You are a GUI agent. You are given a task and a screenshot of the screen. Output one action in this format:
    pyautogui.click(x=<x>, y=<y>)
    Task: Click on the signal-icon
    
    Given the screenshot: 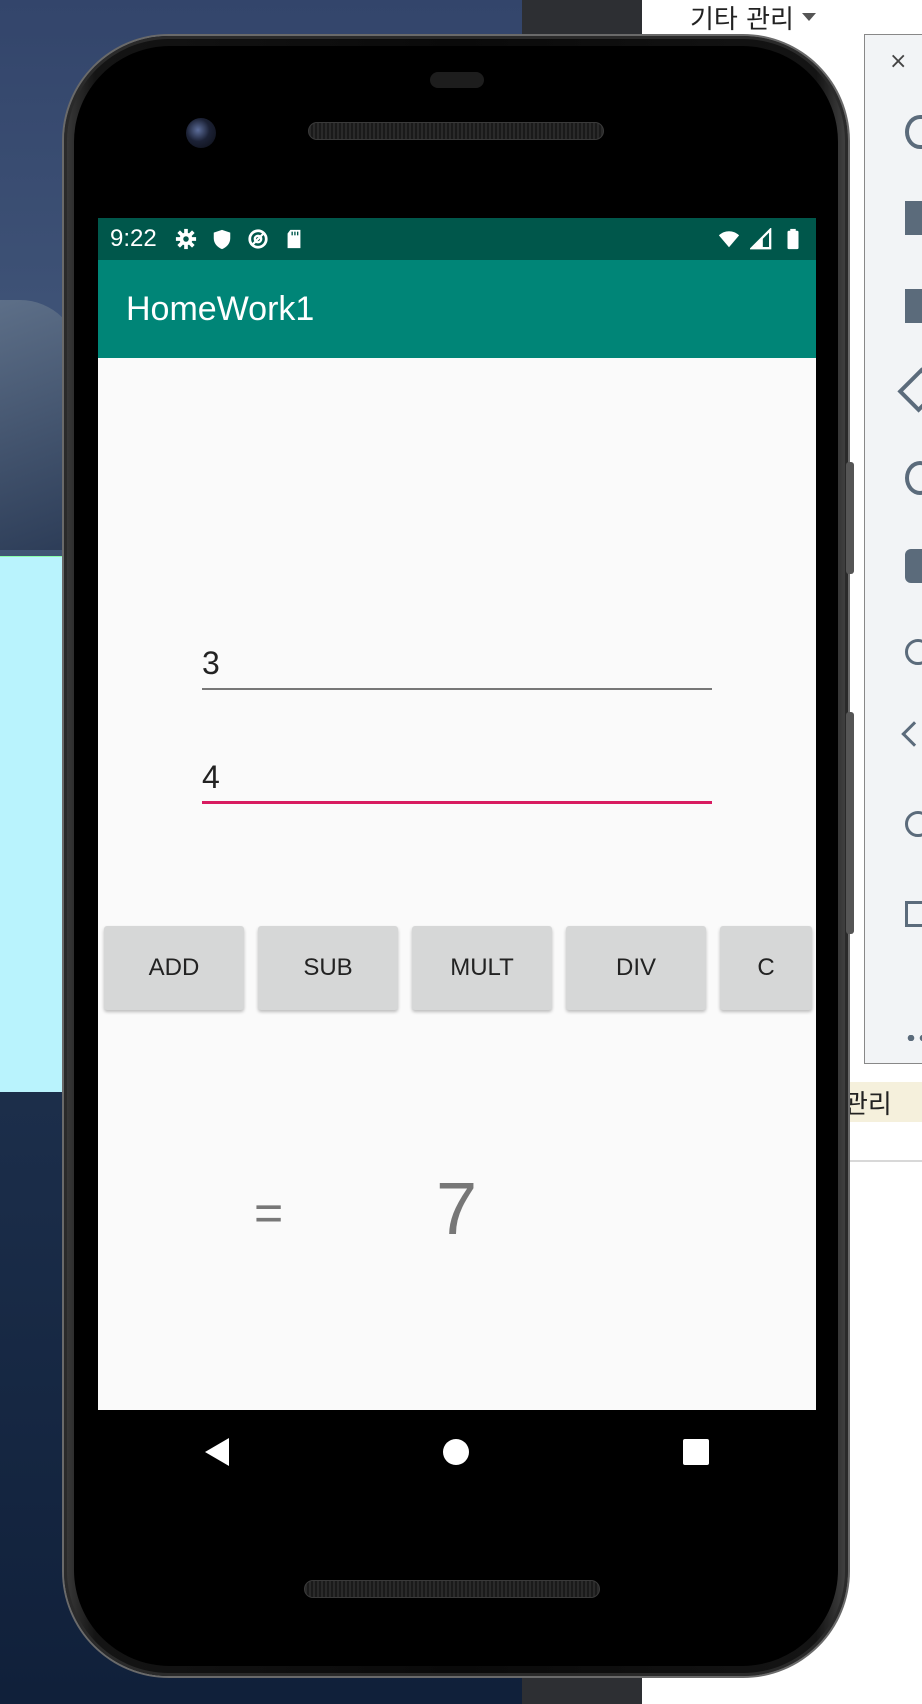 What is the action you would take?
    pyautogui.click(x=761, y=239)
    